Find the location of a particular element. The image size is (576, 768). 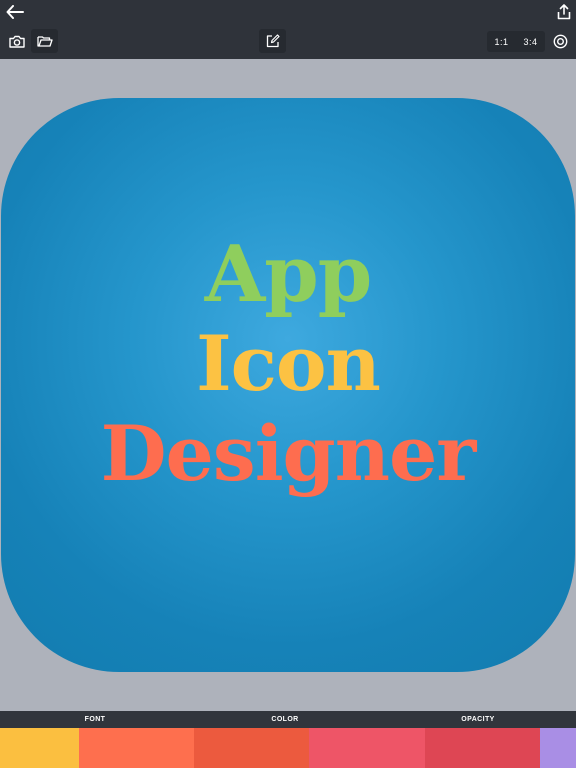

edit-text-button is located at coordinates (272, 41).